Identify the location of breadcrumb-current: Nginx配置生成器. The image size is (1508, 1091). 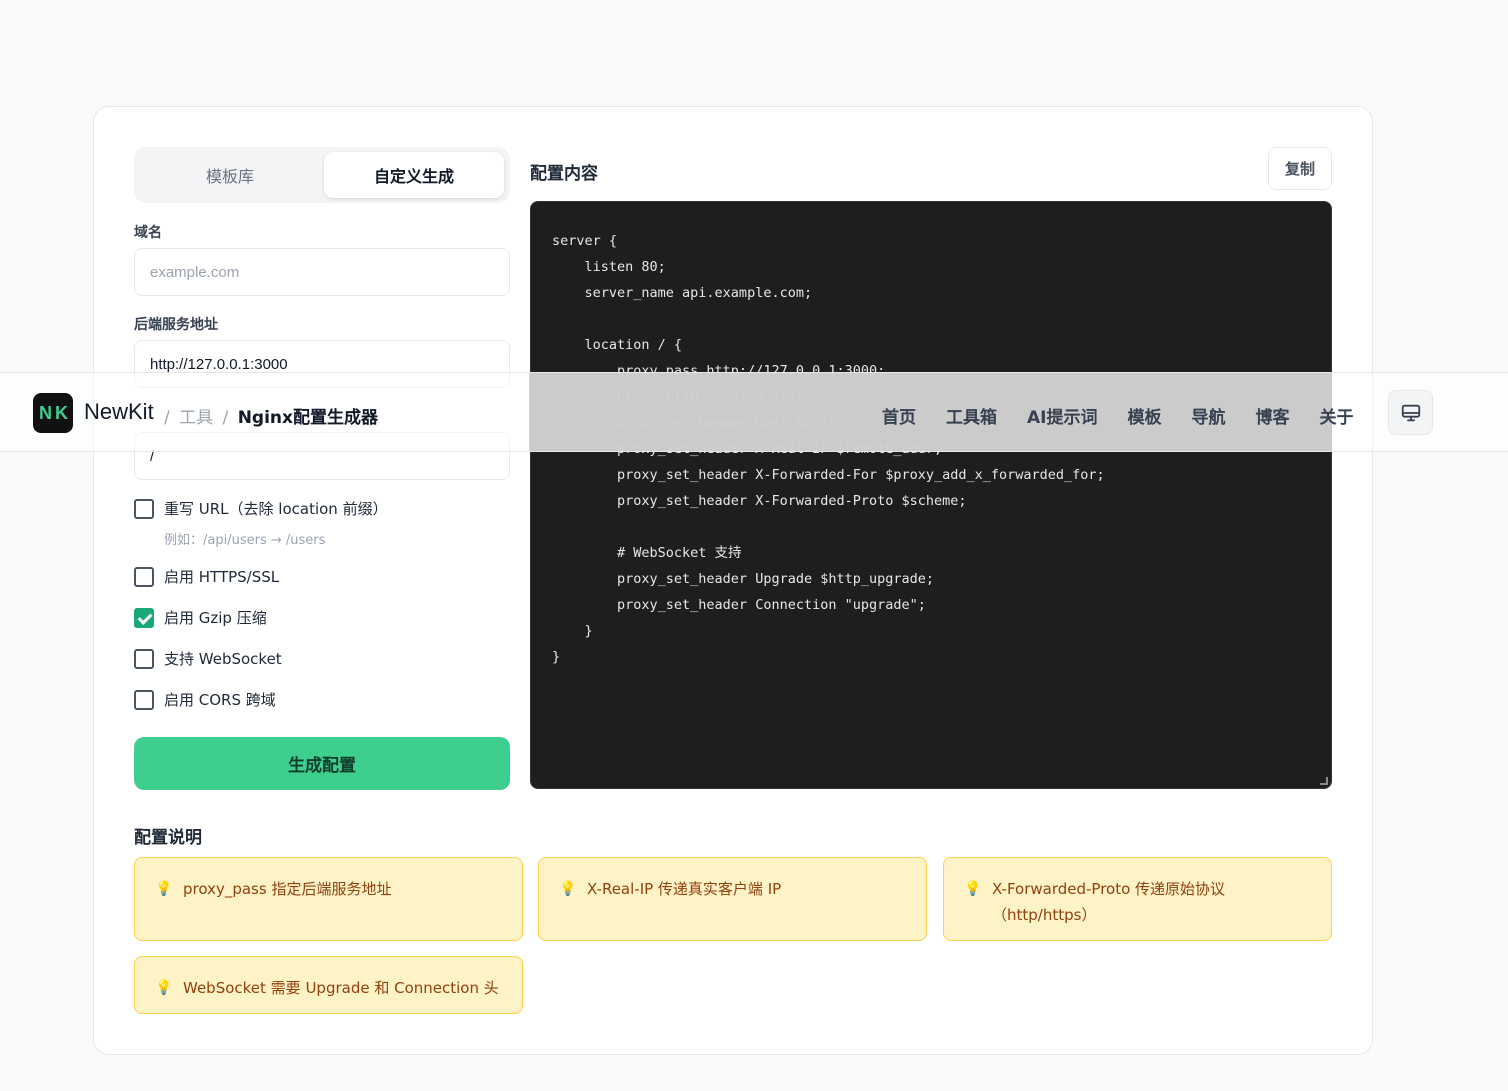
(307, 418).